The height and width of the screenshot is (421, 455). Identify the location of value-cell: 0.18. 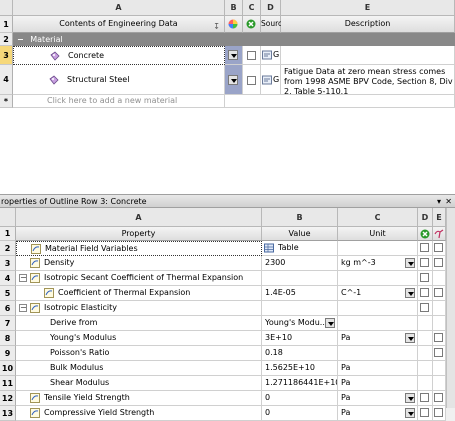
(300, 353).